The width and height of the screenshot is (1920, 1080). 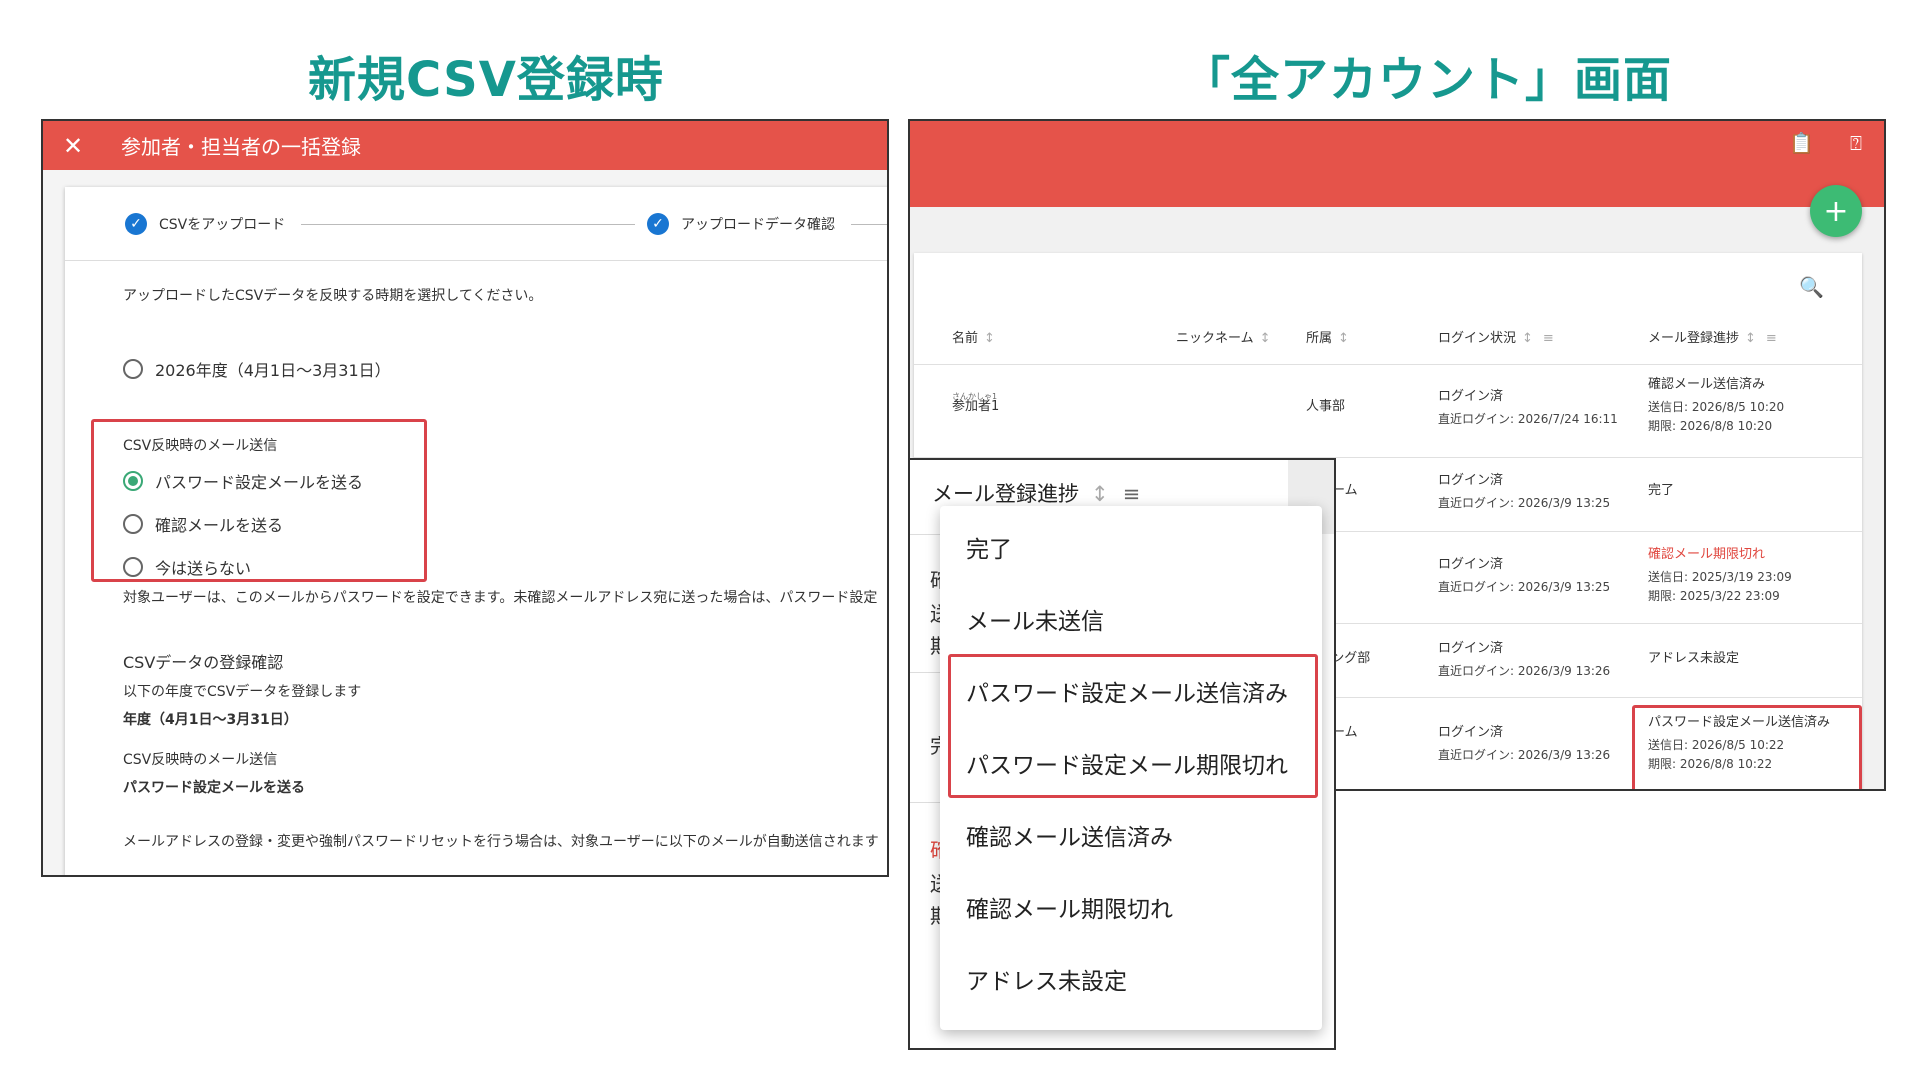 What do you see at coordinates (203, 662) in the screenshot?
I see `confirm-heading: CSVデータの登録確認` at bounding box center [203, 662].